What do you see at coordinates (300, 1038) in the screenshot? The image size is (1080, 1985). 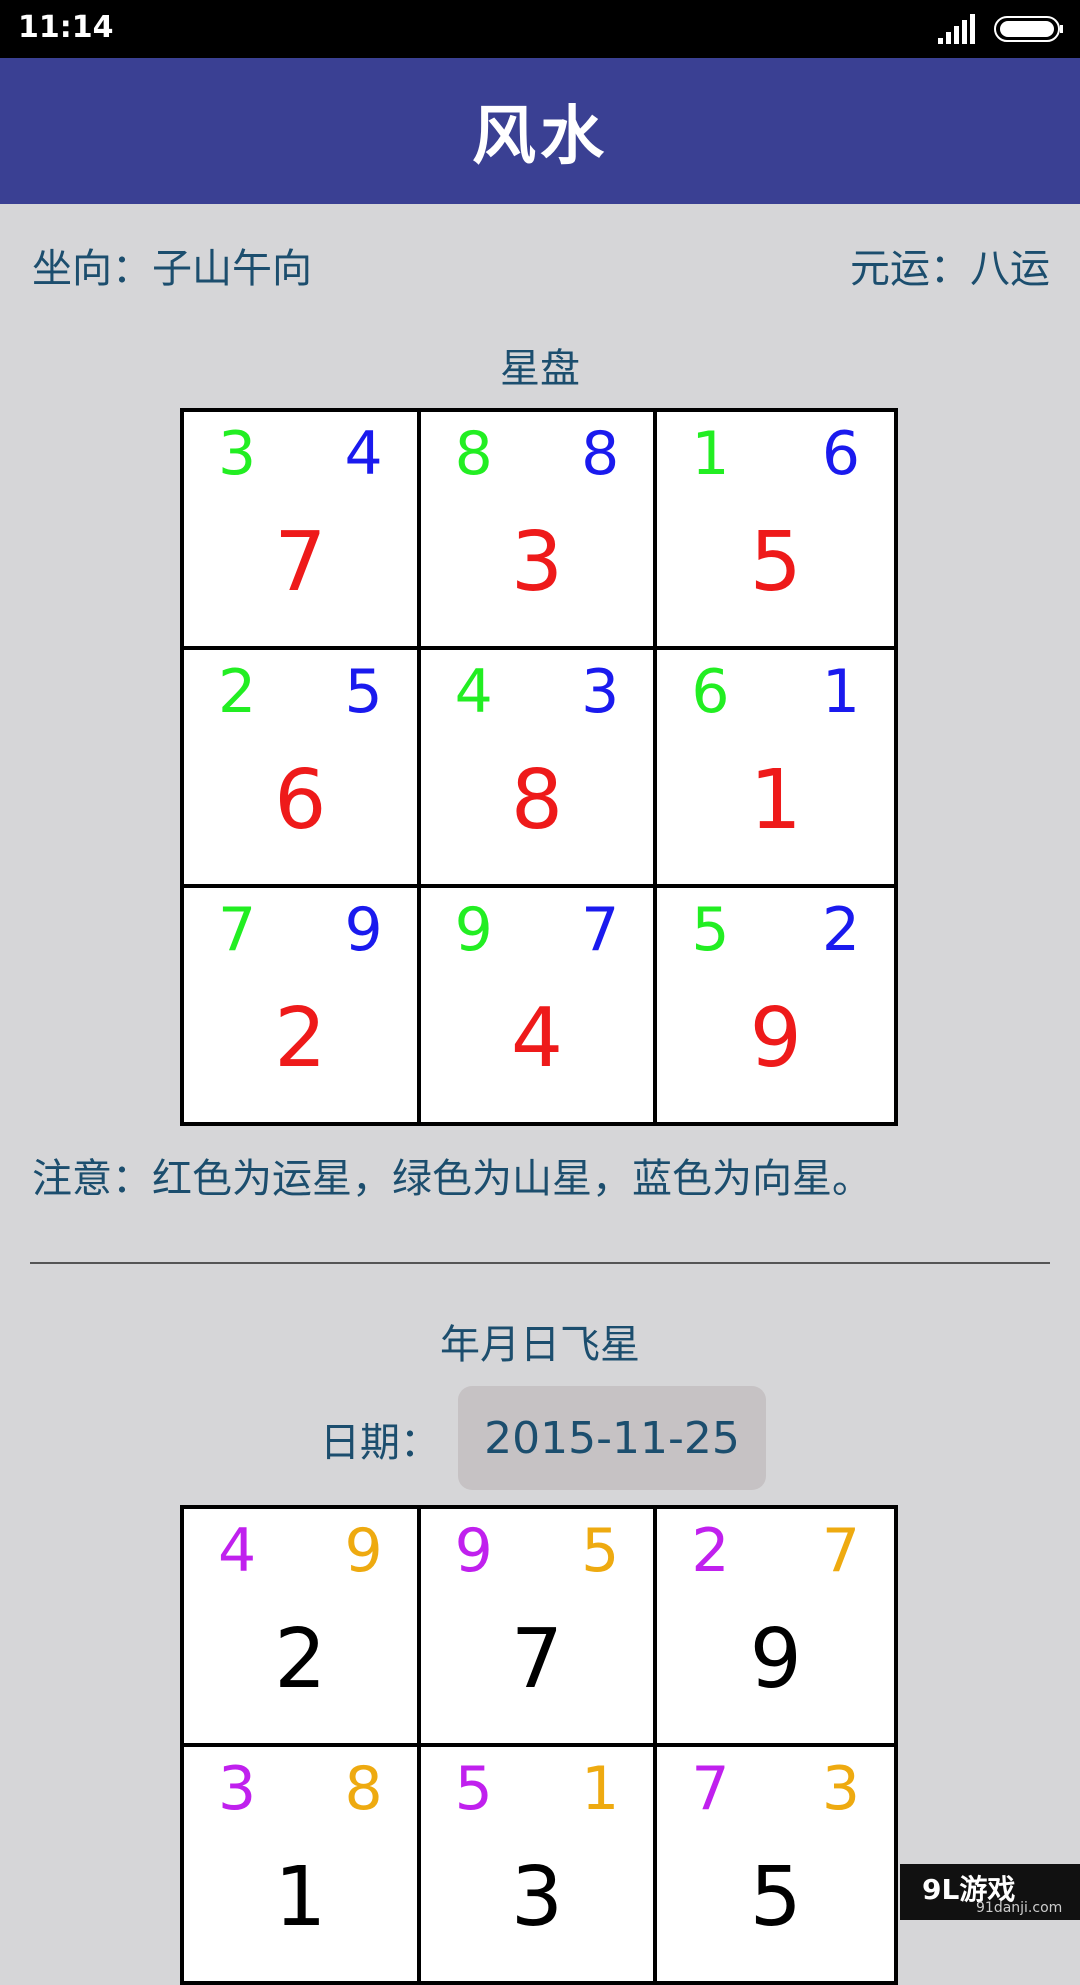 I see `star-period-number: 2` at bounding box center [300, 1038].